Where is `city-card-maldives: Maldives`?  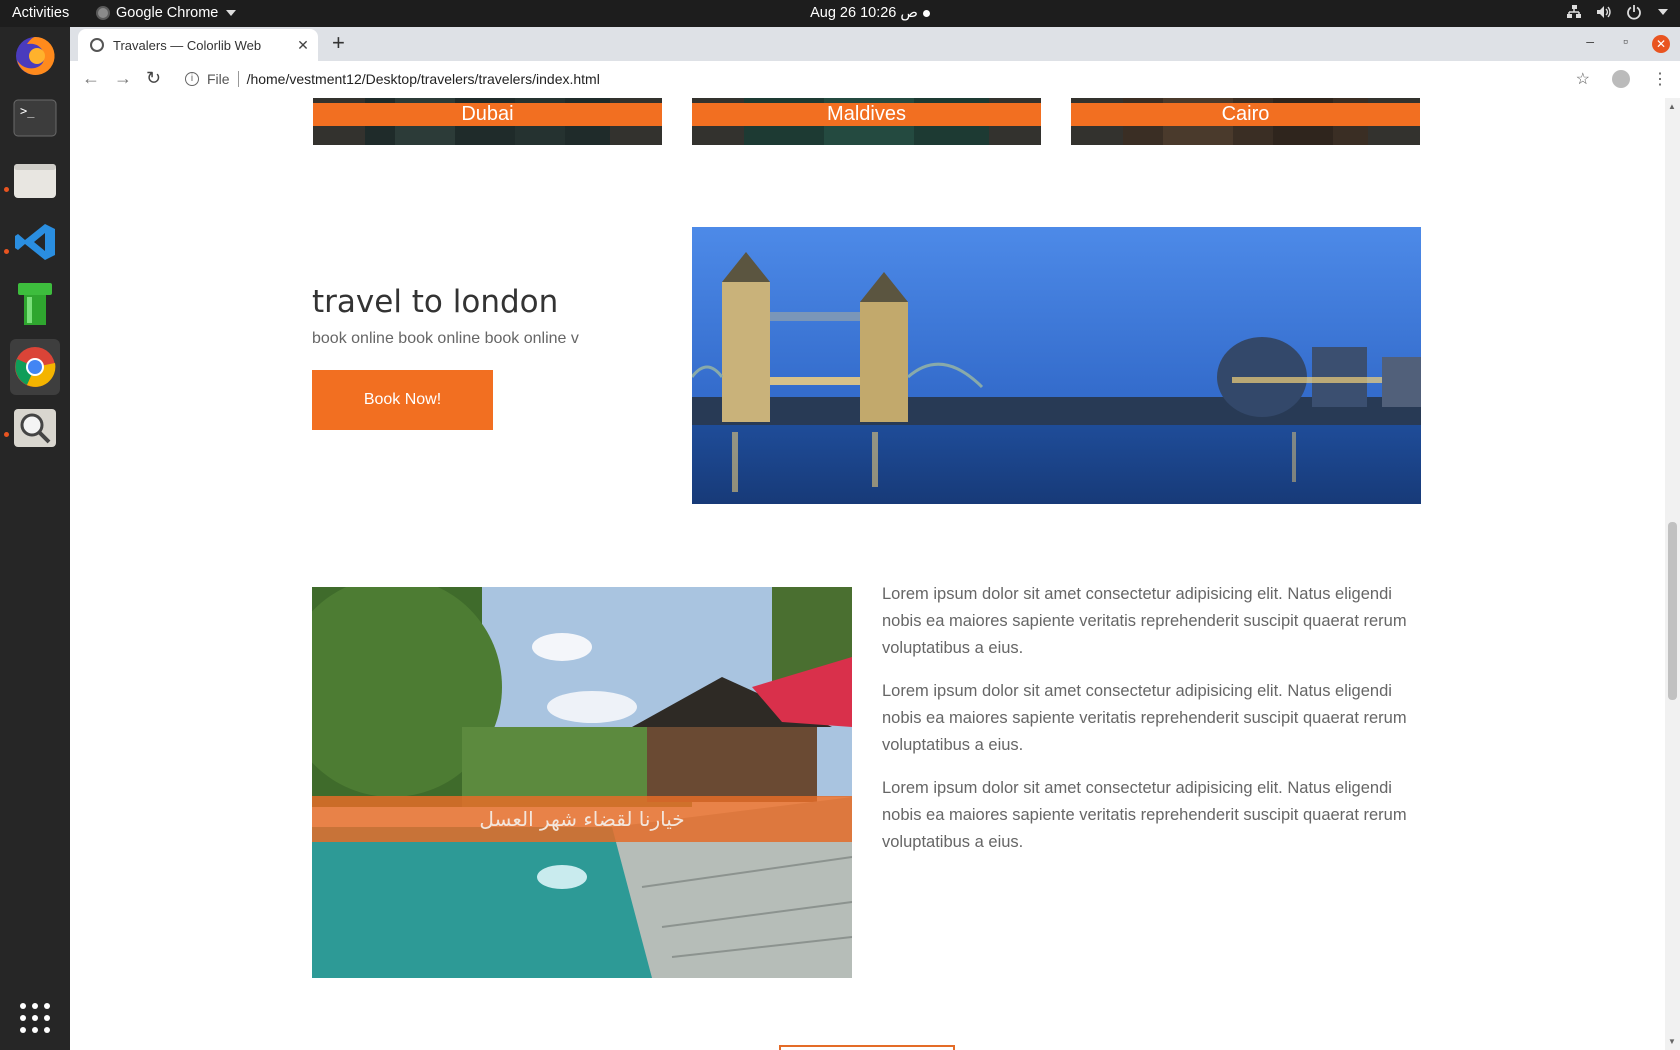
city-card-maldives: Maldives is located at coordinates (866, 121).